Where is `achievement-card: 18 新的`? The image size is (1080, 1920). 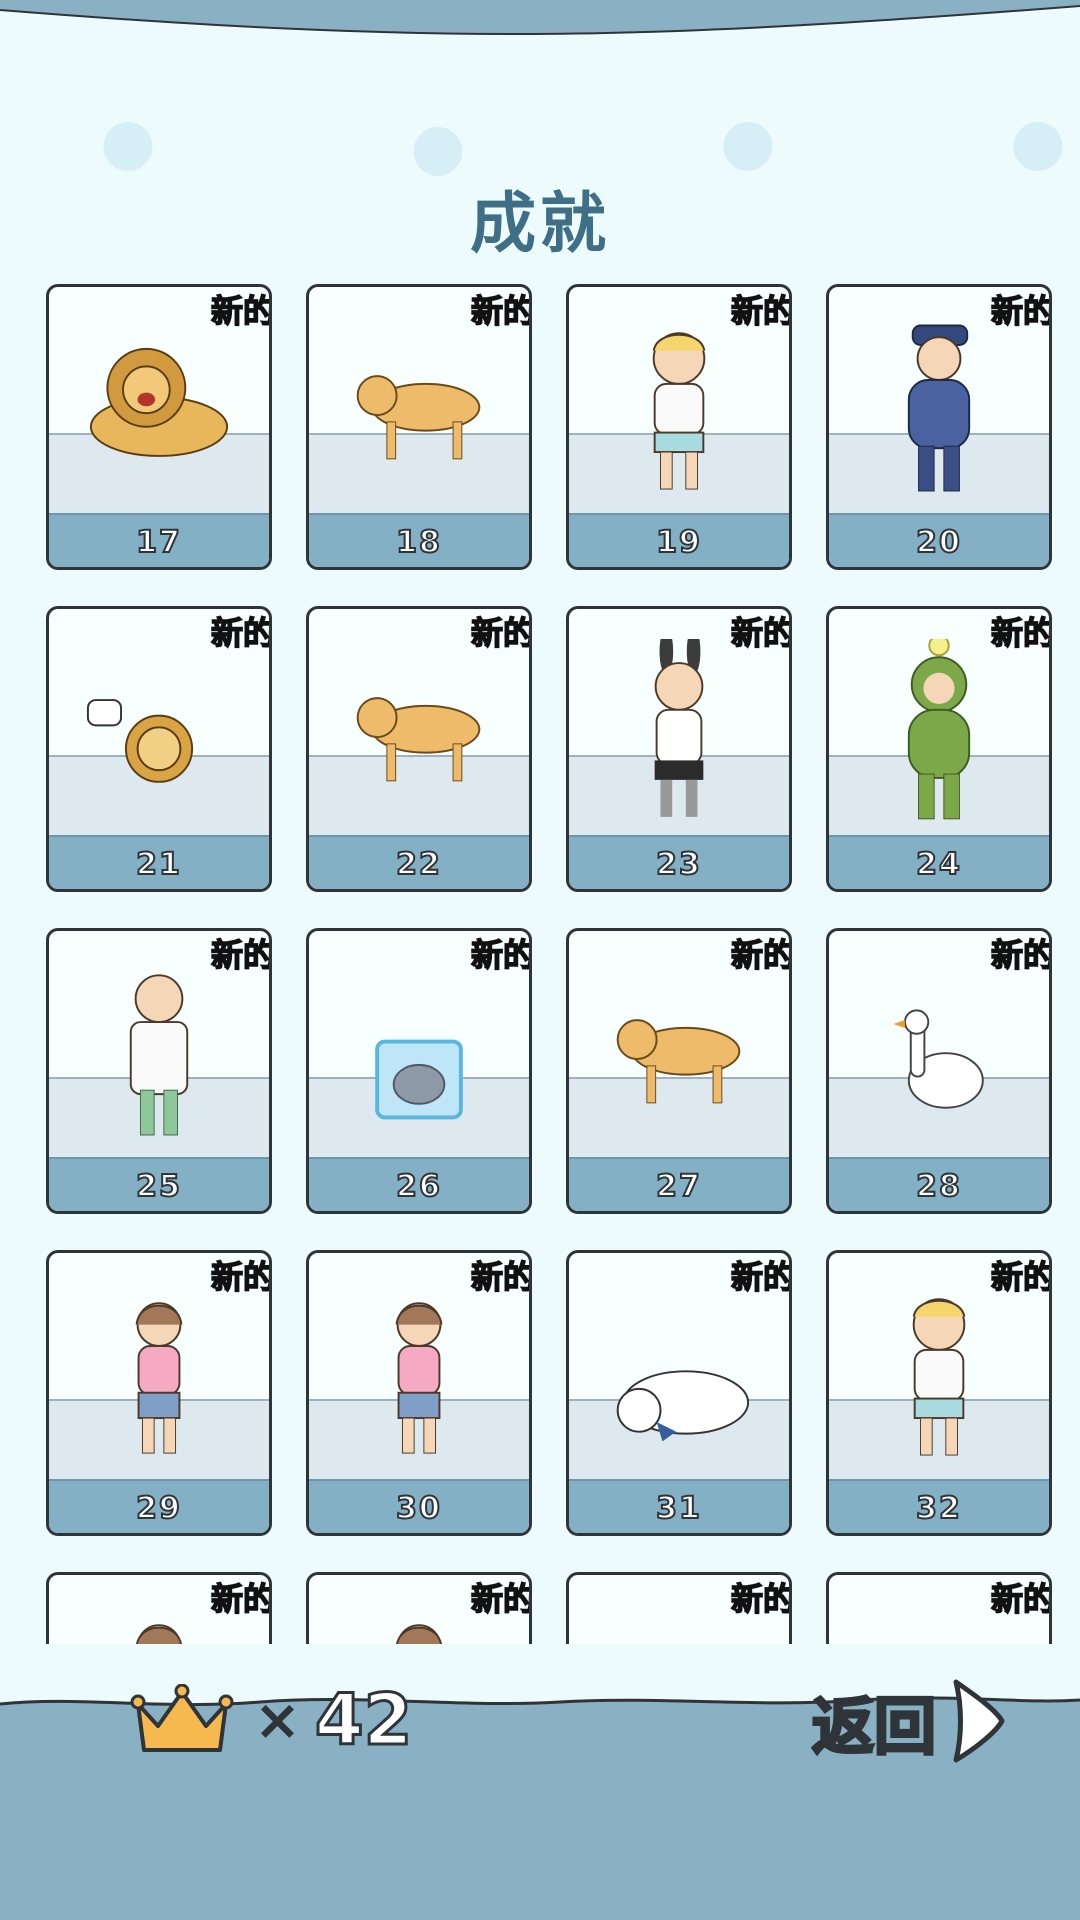
achievement-card: 18 新的 is located at coordinates (419, 427).